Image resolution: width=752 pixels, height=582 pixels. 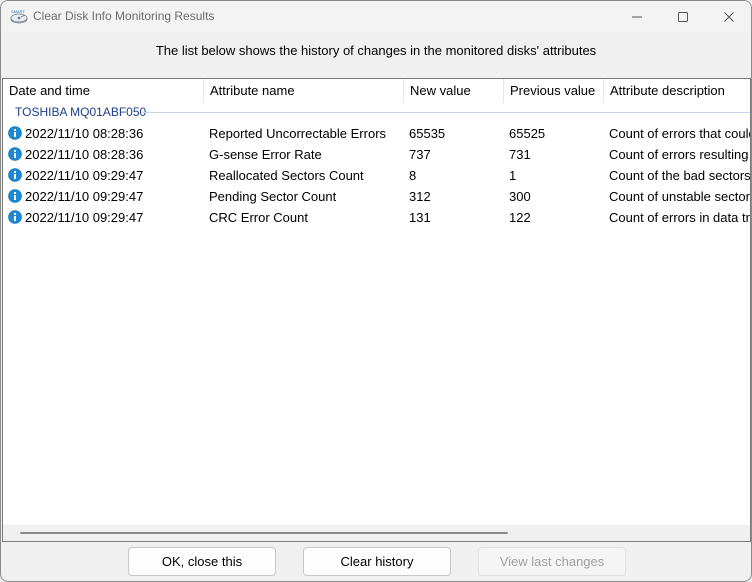 What do you see at coordinates (679, 154) in the screenshot?
I see `cell-description: Count of errors resulting` at bounding box center [679, 154].